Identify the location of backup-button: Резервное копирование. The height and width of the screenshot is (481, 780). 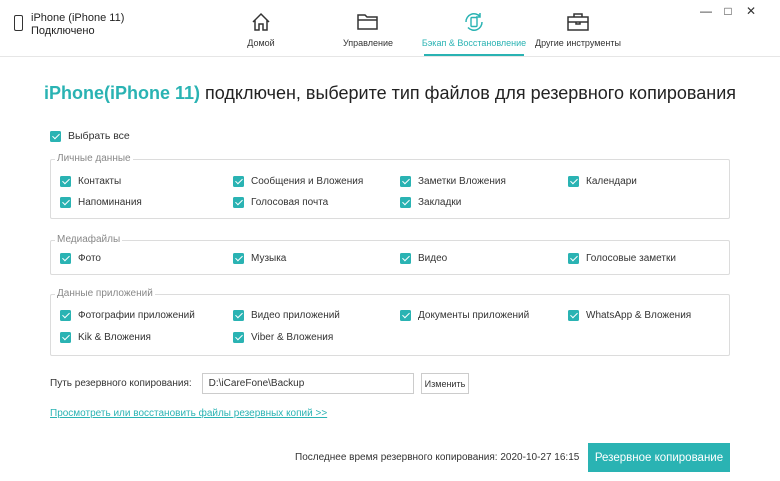
(659, 457).